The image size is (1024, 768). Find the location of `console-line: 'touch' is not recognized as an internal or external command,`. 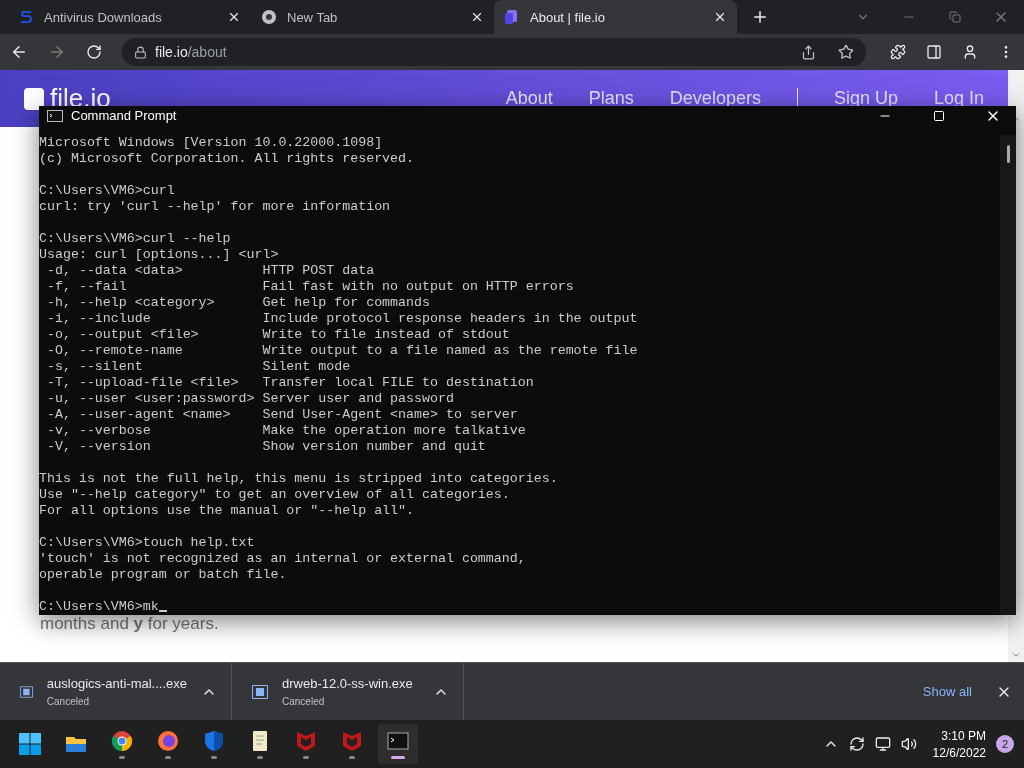

console-line: 'touch' is not recognized as an internal or external command, is located at coordinates (283, 559).